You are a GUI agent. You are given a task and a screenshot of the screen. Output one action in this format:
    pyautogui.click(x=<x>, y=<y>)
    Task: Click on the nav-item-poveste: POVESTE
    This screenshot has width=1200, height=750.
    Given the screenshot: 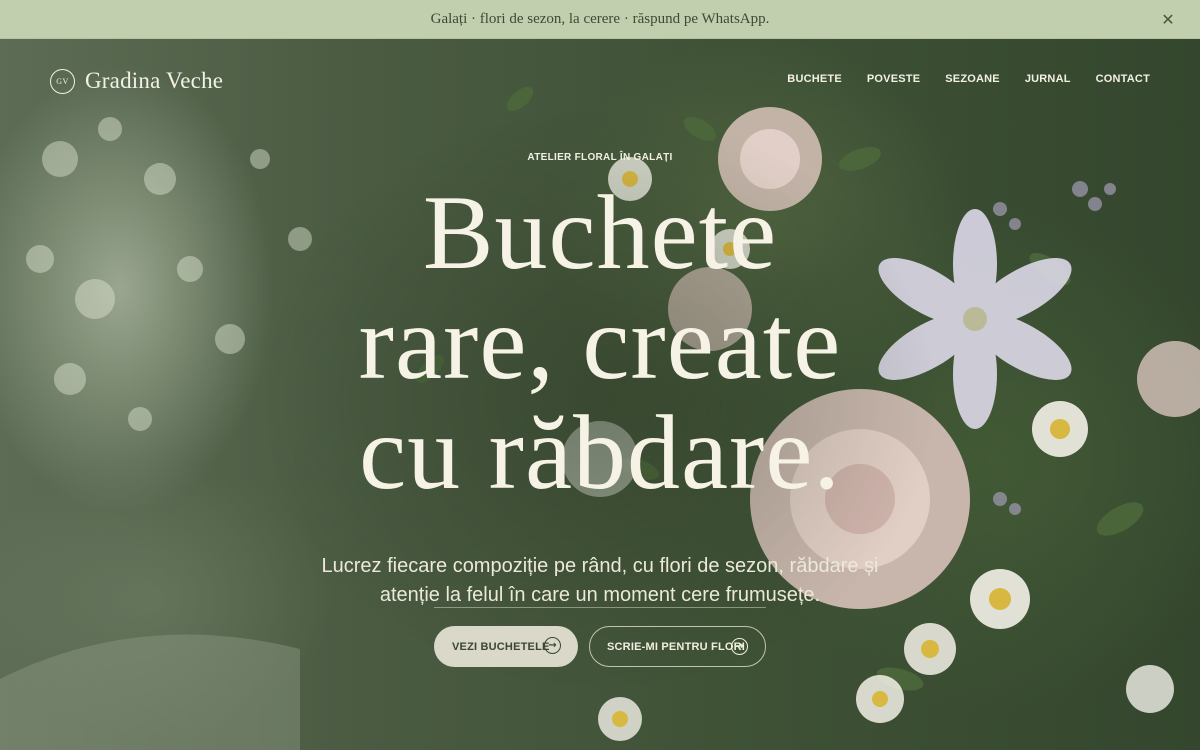 What is the action you would take?
    pyautogui.click(x=893, y=79)
    